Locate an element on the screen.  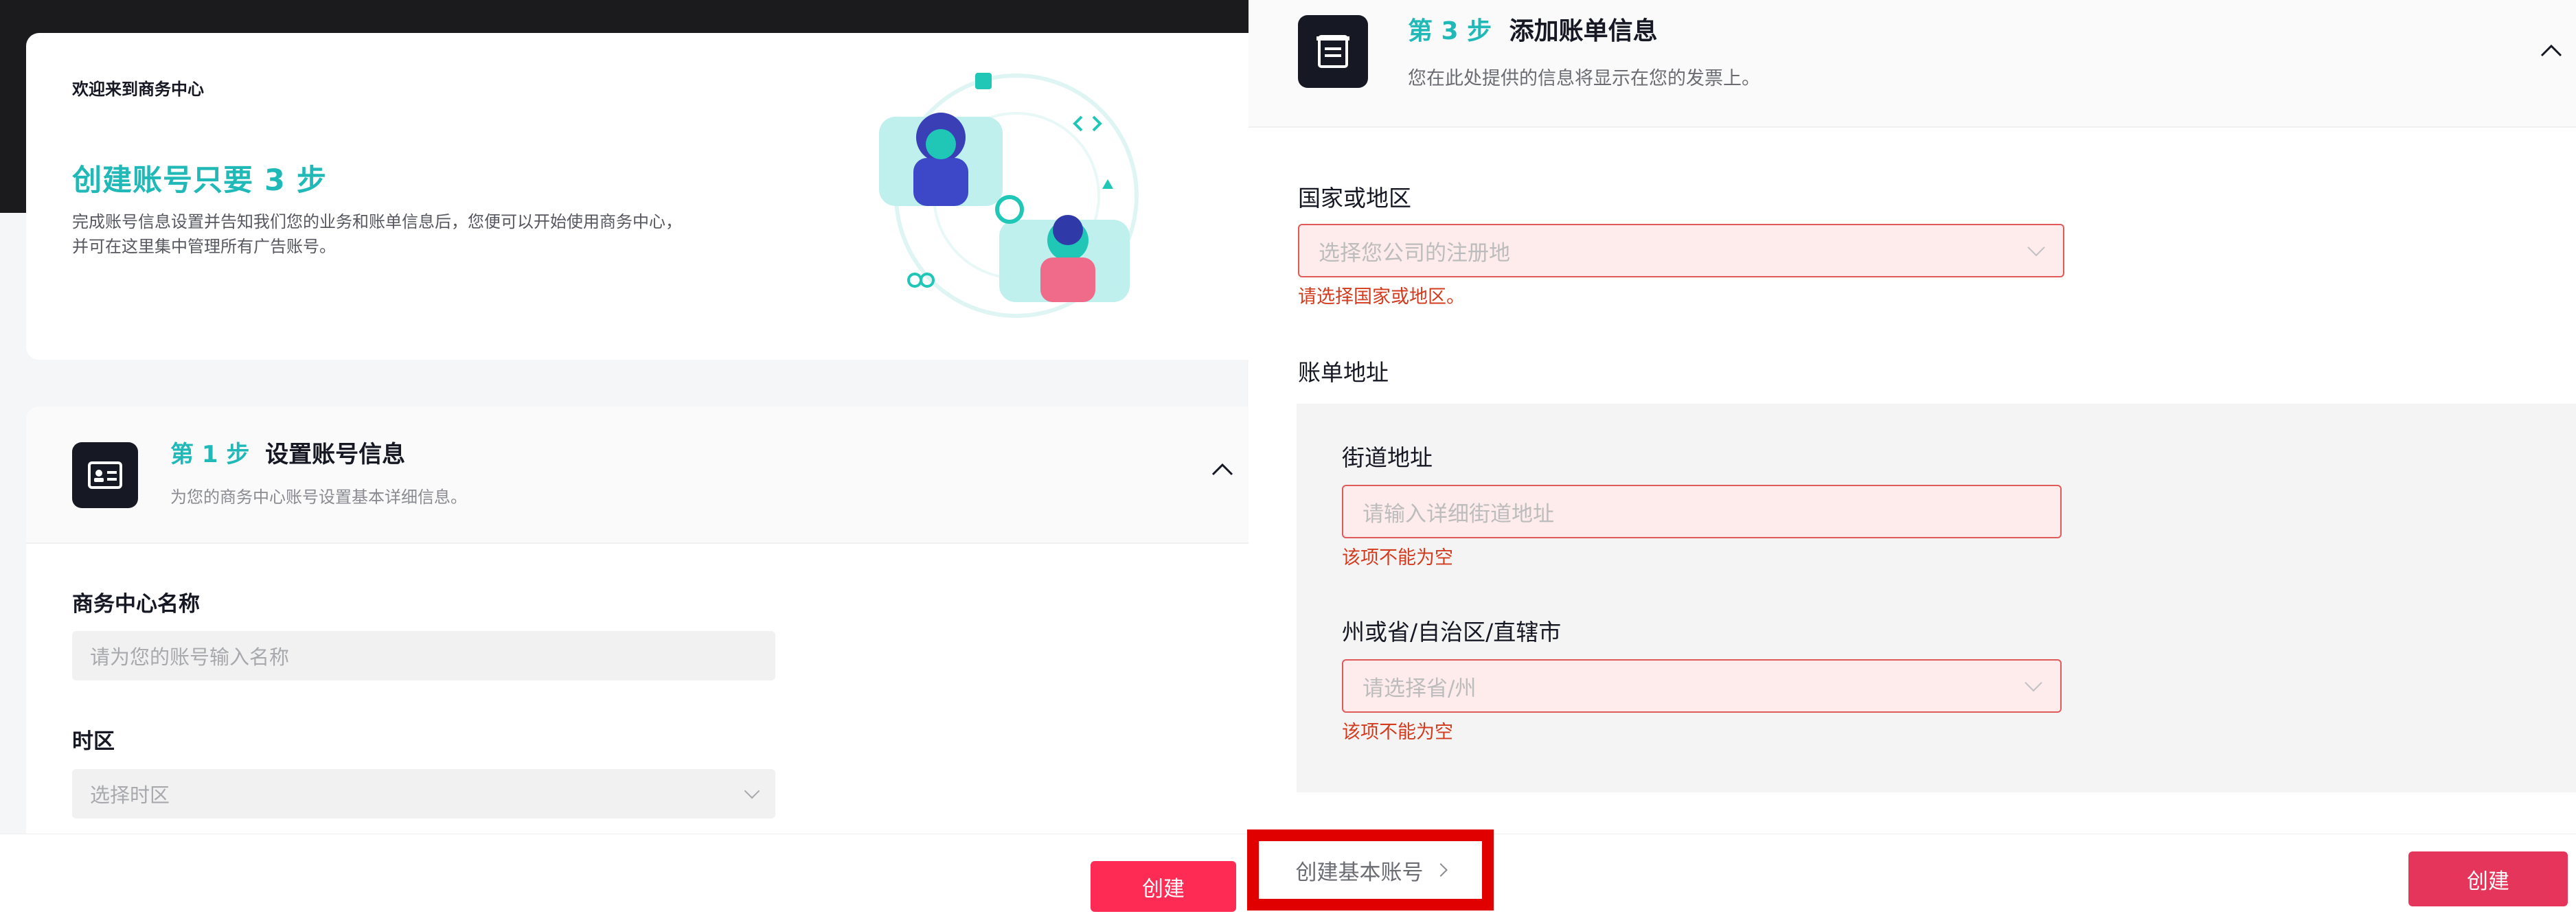
step1-title: 设置账号信息 is located at coordinates (335, 454).